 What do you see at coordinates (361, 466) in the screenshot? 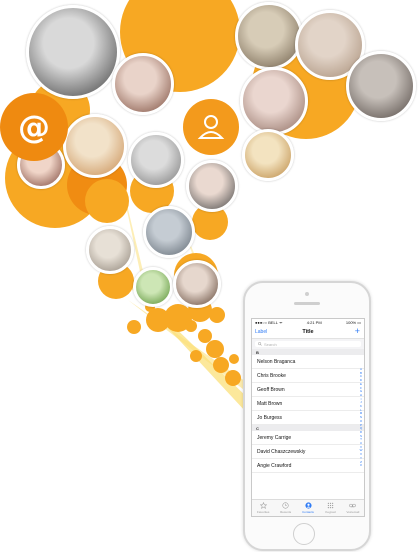
I see `index-letter: #` at bounding box center [361, 466].